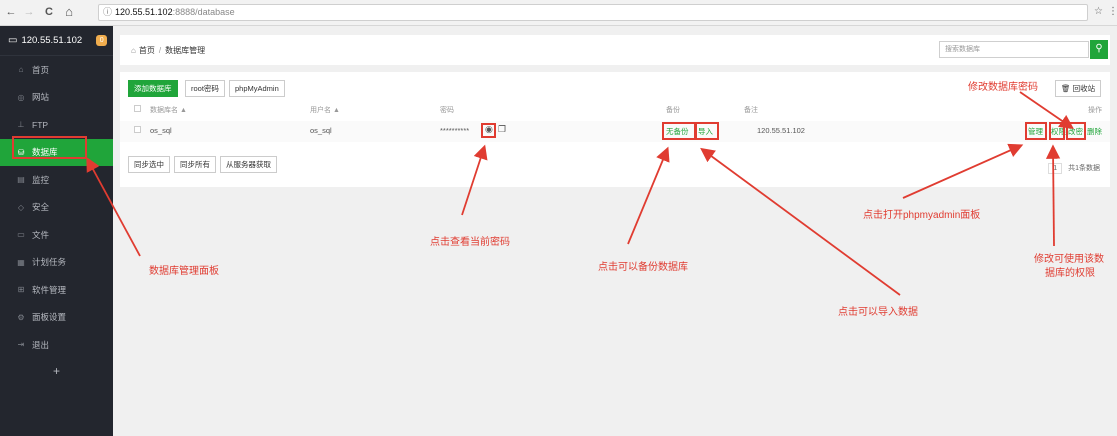 Image resolution: width=1117 pixels, height=436 pixels. I want to click on back-button: ←, so click(11, 12).